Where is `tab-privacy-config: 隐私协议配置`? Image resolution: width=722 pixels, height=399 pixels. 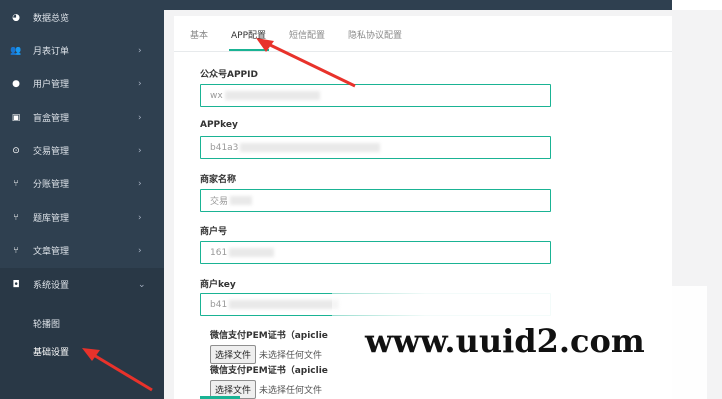
tab-privacy-config: 隐私协议配置 is located at coordinates (375, 34).